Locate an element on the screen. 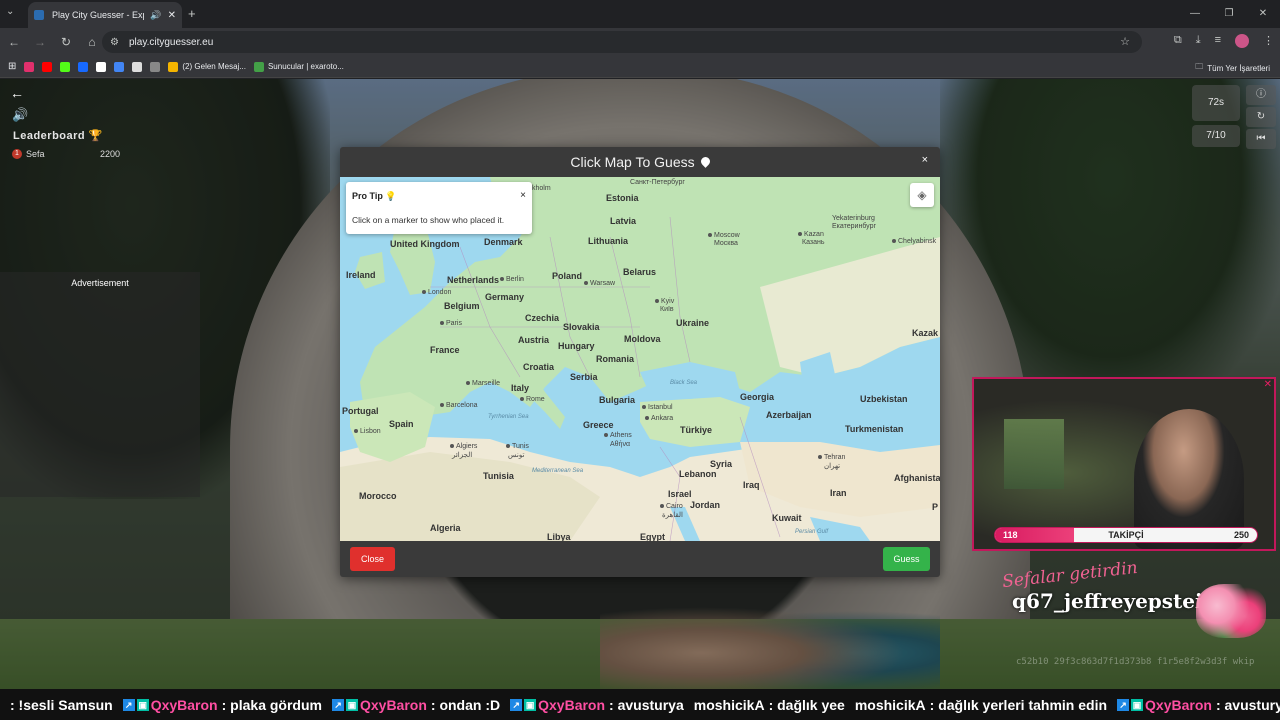 The image size is (1280, 720). chat-message: ↗ ▣ QxyBaron: plaka gördum is located at coordinates (222, 704).